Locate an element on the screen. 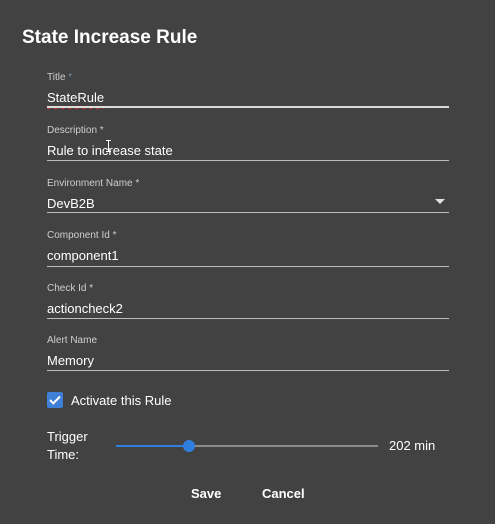 Image resolution: width=495 pixels, height=524 pixels. description-field: Description * Rule to increase state is located at coordinates (248, 143).